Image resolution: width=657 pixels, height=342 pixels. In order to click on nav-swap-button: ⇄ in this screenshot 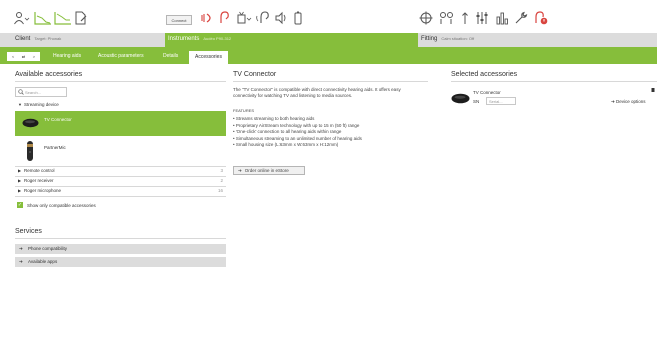, I will do `click(23, 56)`.